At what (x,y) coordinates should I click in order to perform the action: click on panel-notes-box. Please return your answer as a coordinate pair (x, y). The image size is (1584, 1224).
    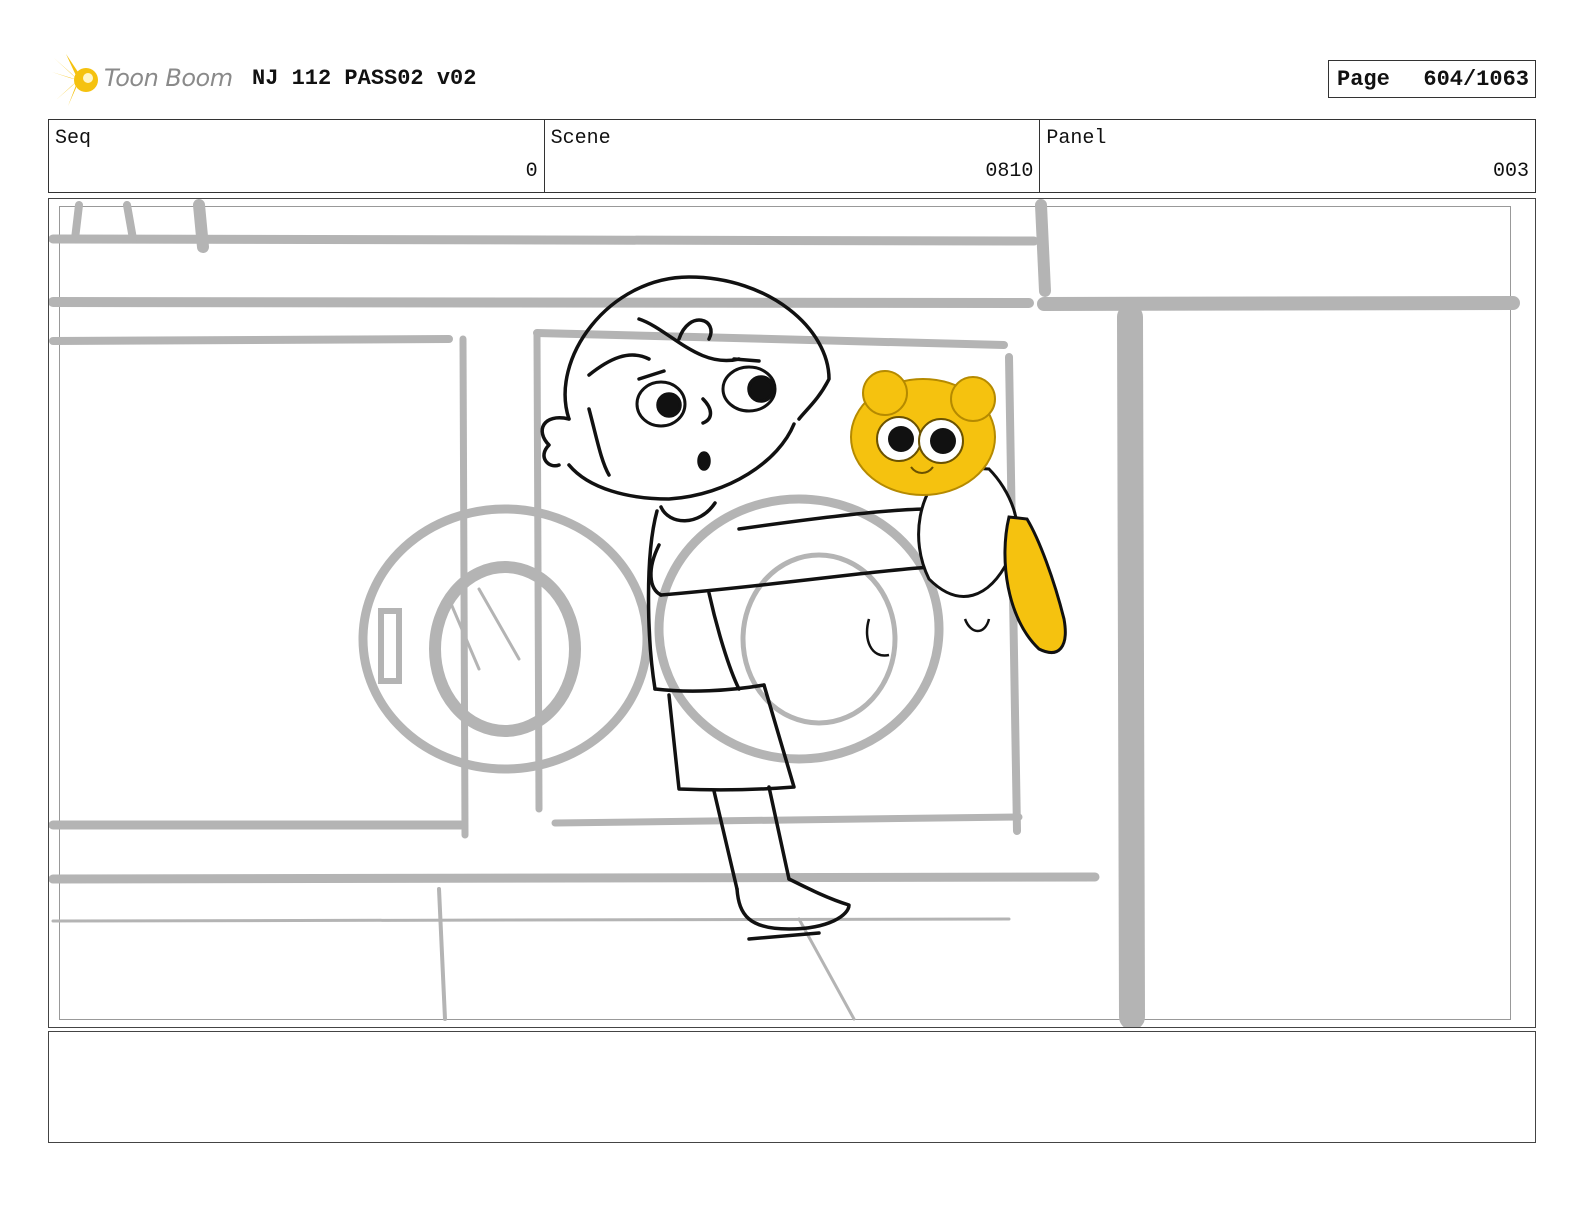
    Looking at the image, I should click on (792, 1087).